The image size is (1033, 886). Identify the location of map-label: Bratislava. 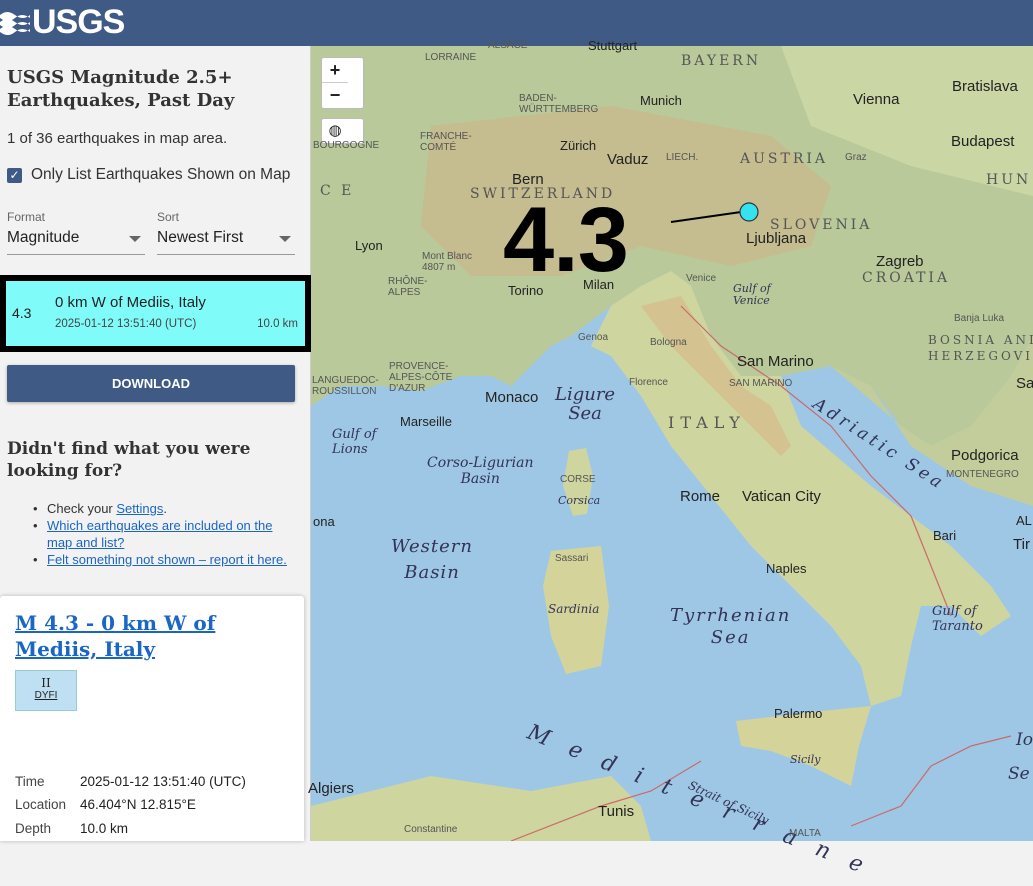
(985, 86).